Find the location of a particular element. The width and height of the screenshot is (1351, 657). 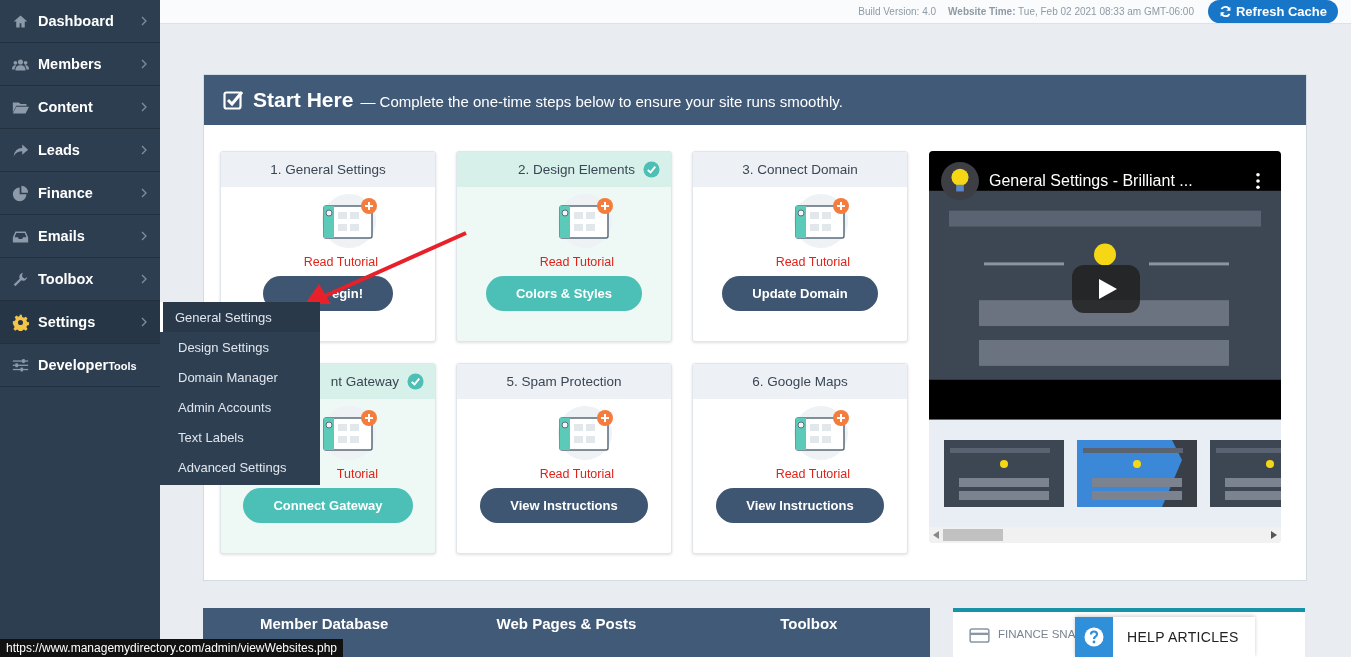

sidebar-item: Leads is located at coordinates (80, 150).